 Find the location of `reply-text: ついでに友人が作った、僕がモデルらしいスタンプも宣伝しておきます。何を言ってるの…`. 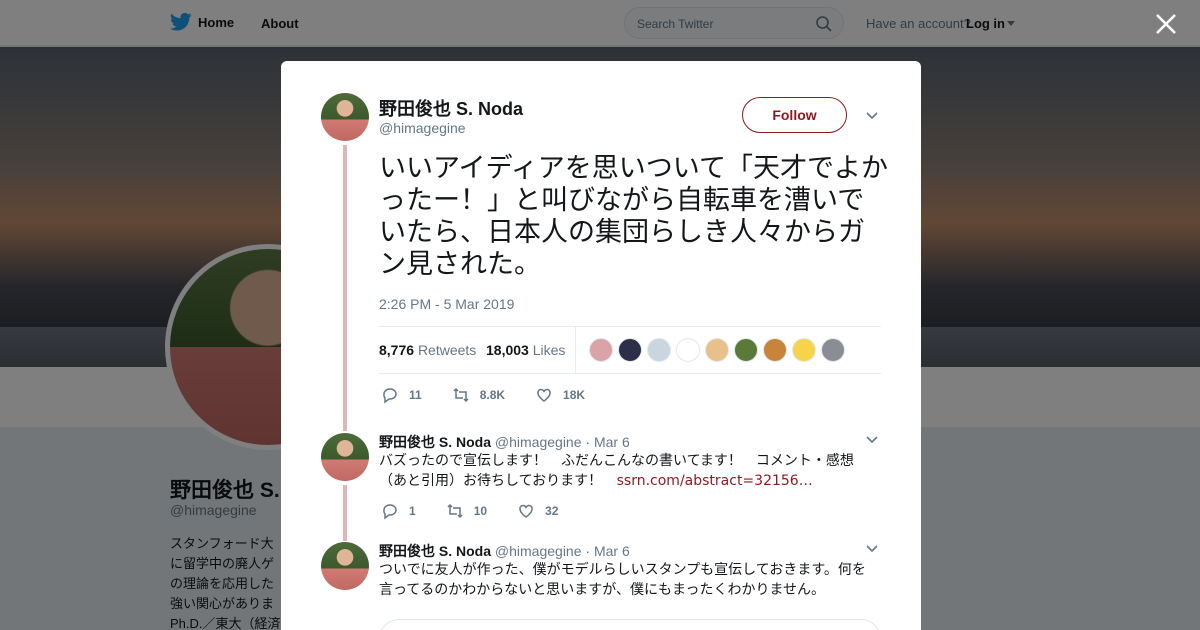

reply-text: ついでに友人が作った、僕がモデルらしいスタンプも宣伝しておきます。何を言ってるの… is located at coordinates (622, 580).